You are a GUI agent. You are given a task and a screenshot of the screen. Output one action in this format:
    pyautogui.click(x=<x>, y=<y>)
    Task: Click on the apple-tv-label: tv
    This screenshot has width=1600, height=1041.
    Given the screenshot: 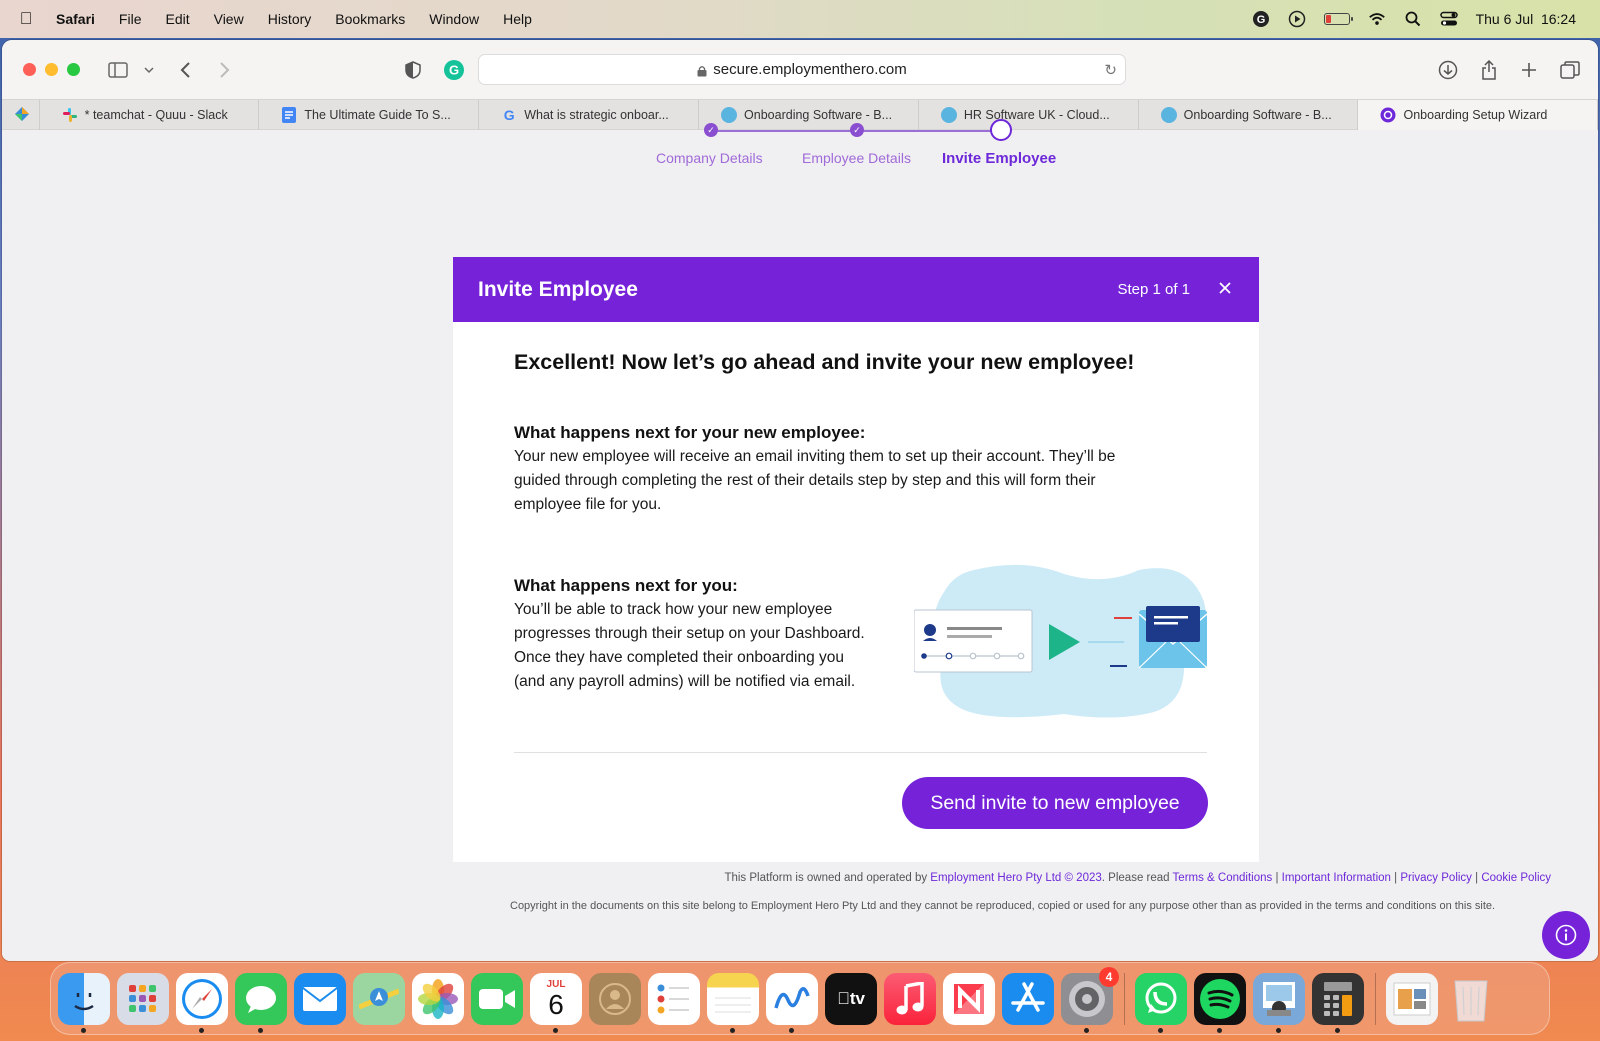 What is the action you would take?
    pyautogui.click(x=851, y=998)
    